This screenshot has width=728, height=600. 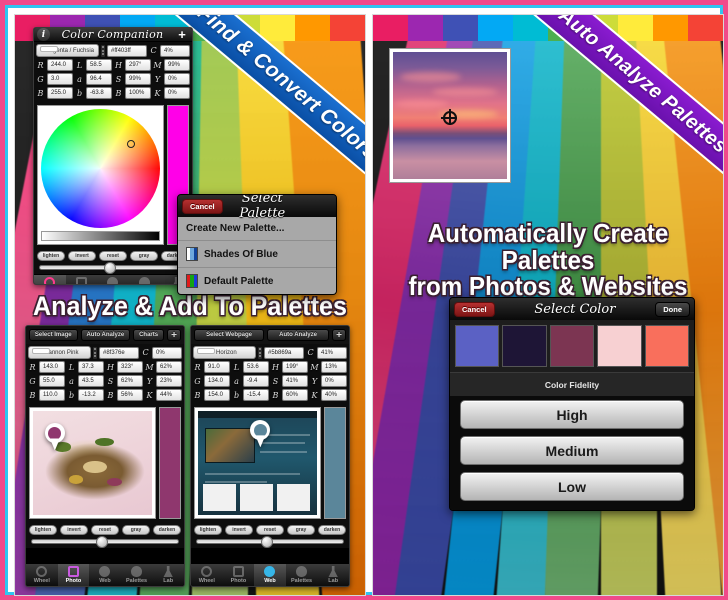 What do you see at coordinates (224, 352) in the screenshot?
I see `color-name-field: - Horizon` at bounding box center [224, 352].